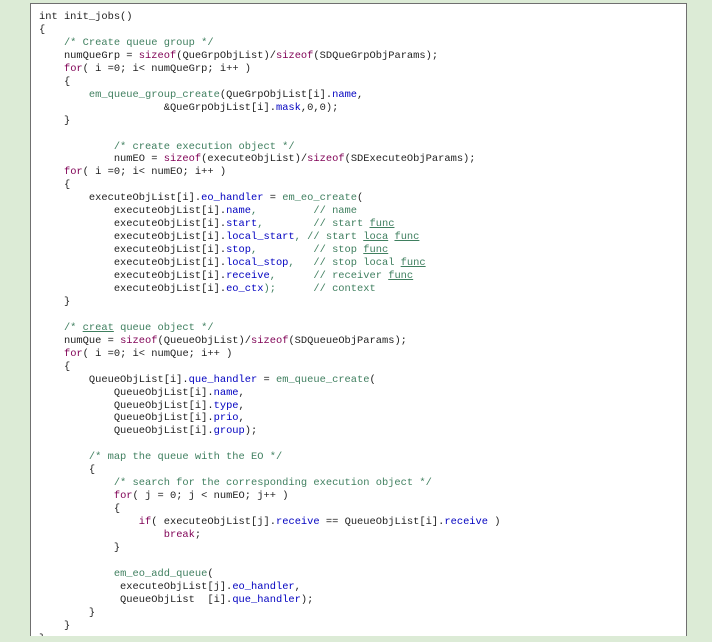 This screenshot has width=712, height=642. What do you see at coordinates (148, 431) in the screenshot?
I see `code-line: QueueObjList[i].group);` at bounding box center [148, 431].